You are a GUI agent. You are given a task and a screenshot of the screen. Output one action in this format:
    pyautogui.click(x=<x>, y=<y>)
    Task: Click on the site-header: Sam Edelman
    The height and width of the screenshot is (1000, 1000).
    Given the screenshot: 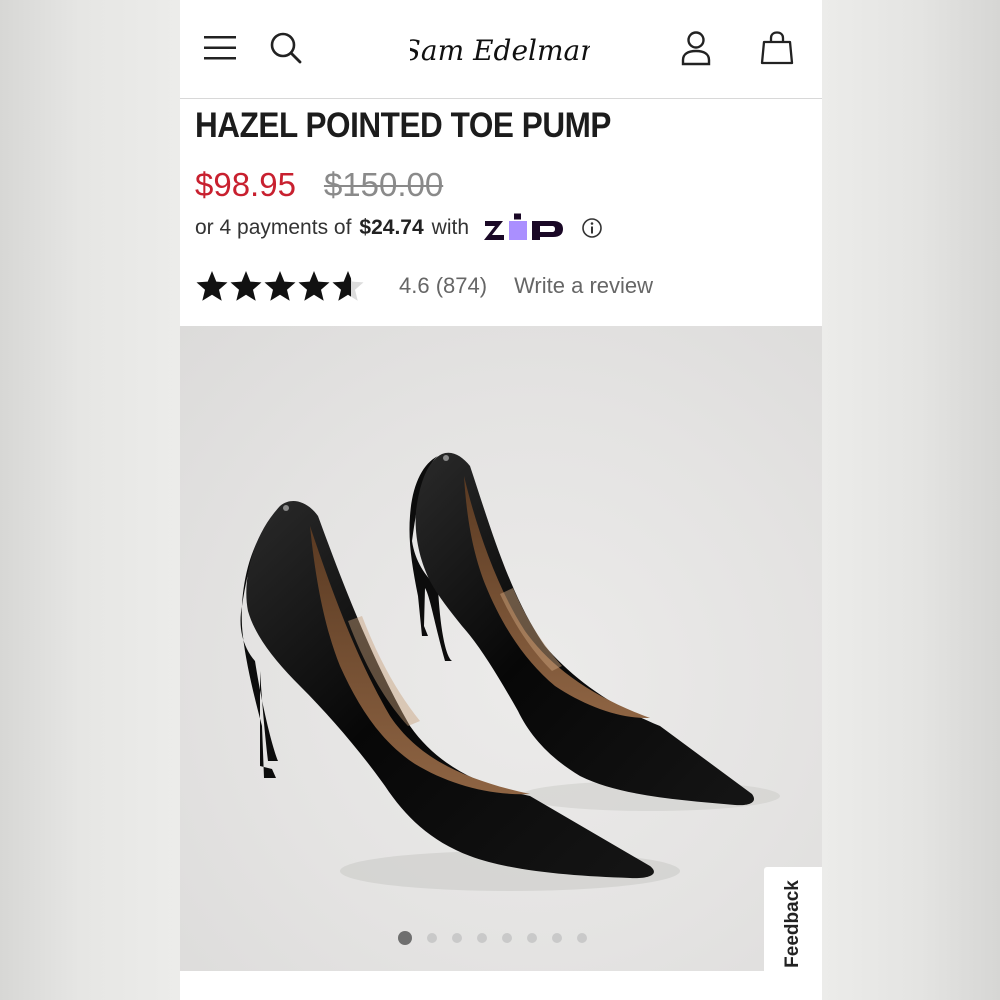 What is the action you would take?
    pyautogui.click(x=501, y=49)
    